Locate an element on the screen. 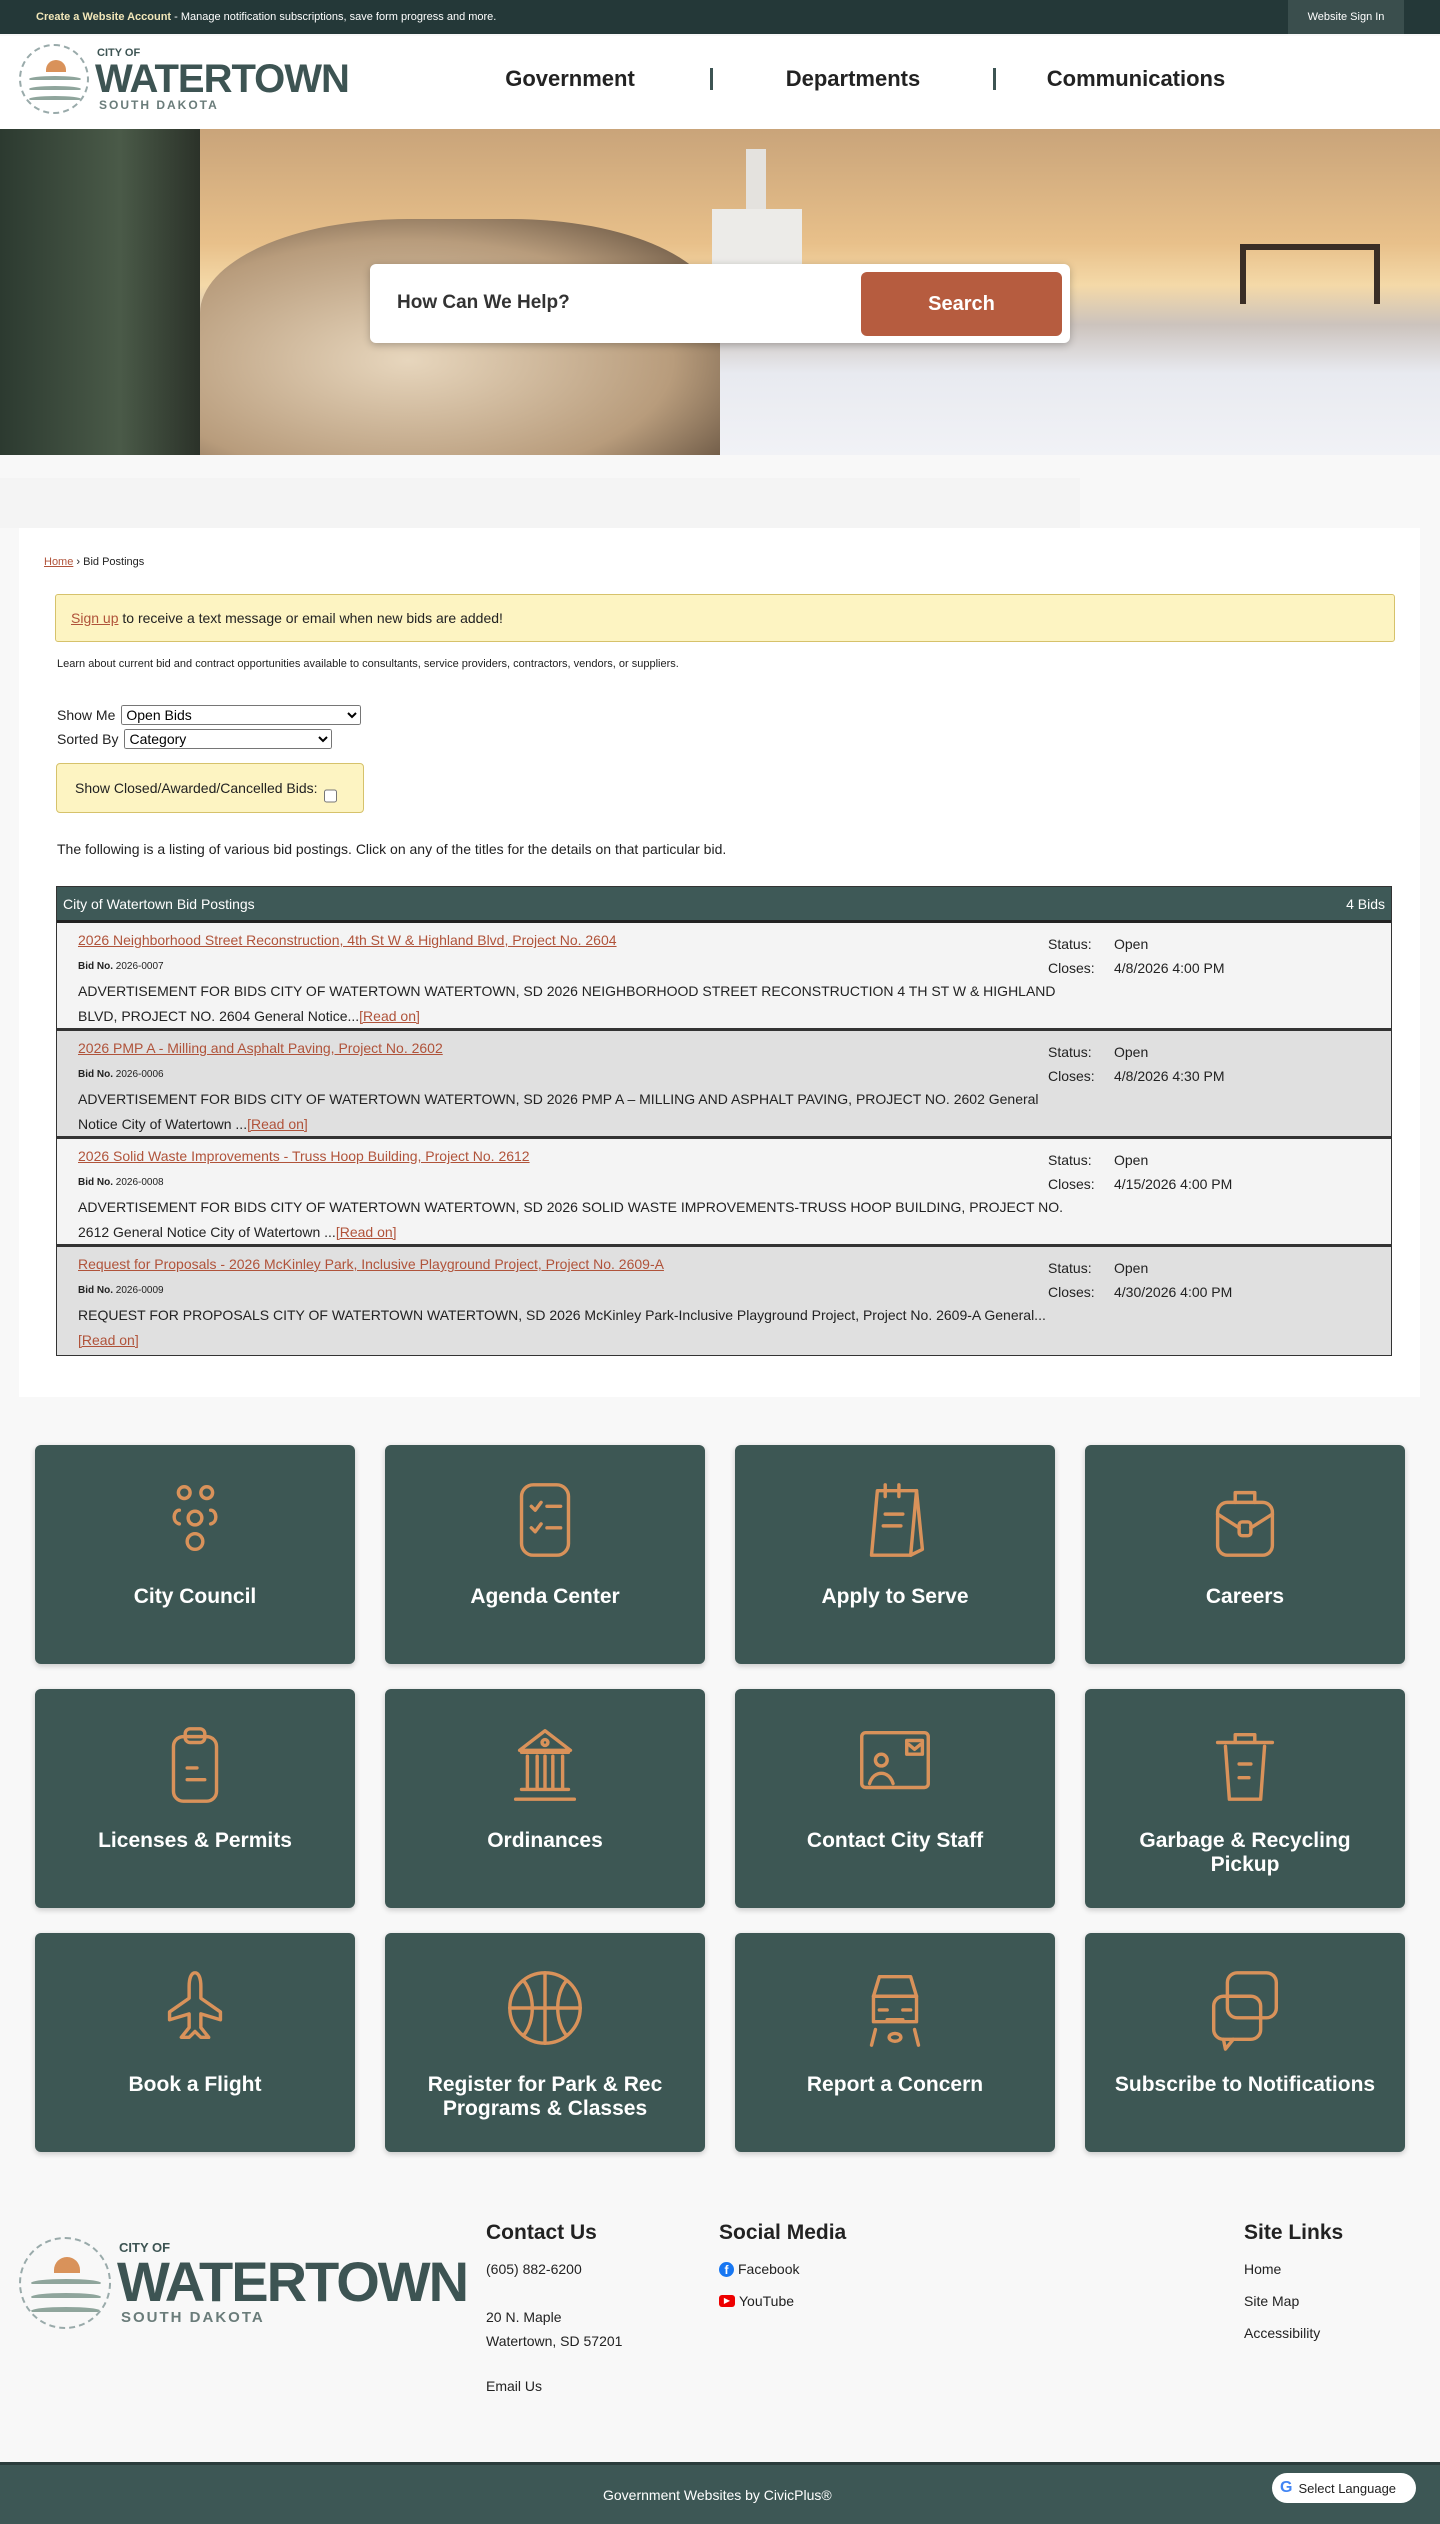  notepad-icon is located at coordinates (897, 1520).